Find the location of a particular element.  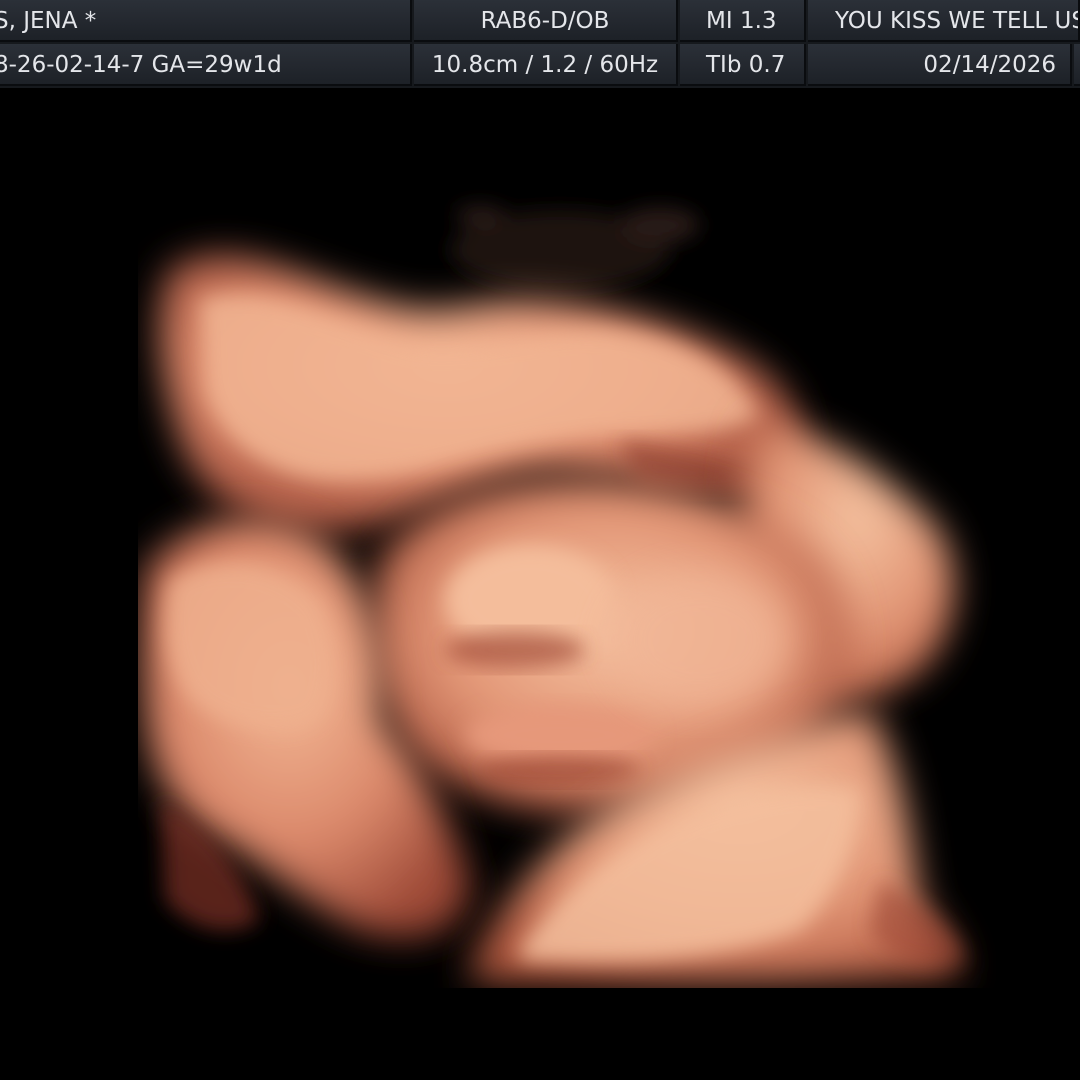

mi-cell: MI 1.3 is located at coordinates (743, 21).